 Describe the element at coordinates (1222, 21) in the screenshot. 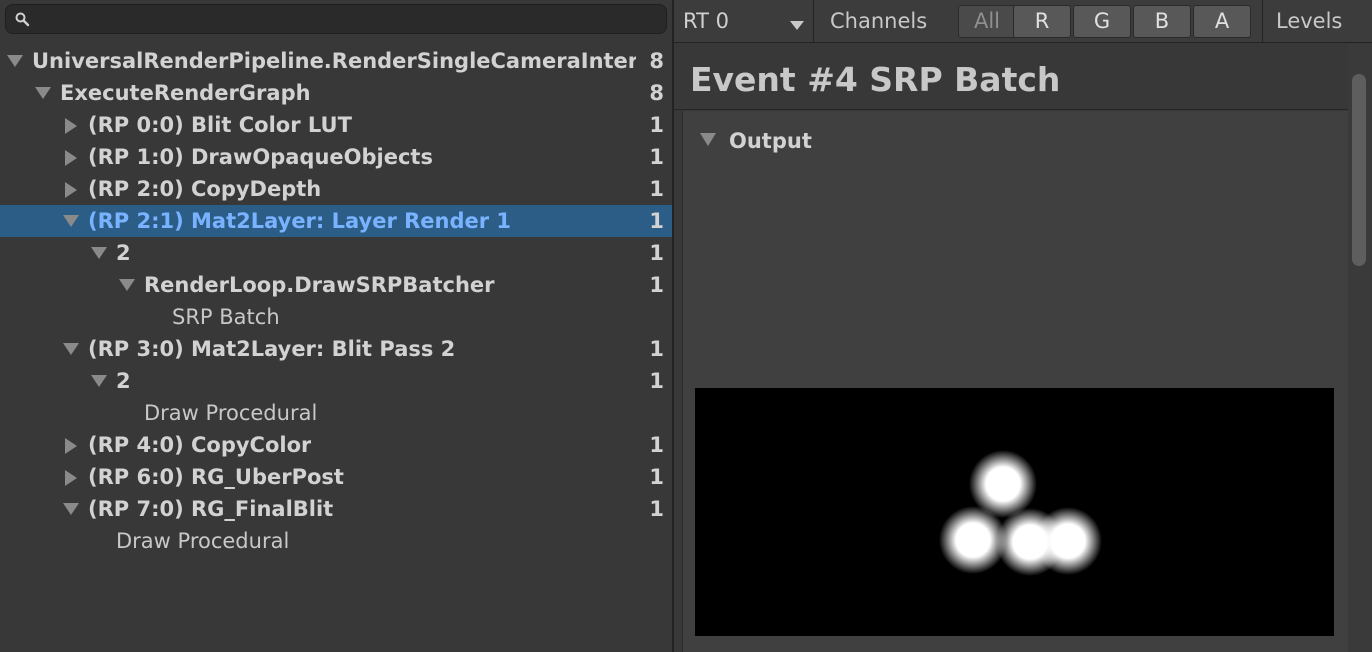

I see `channel-a-button: A` at that location.